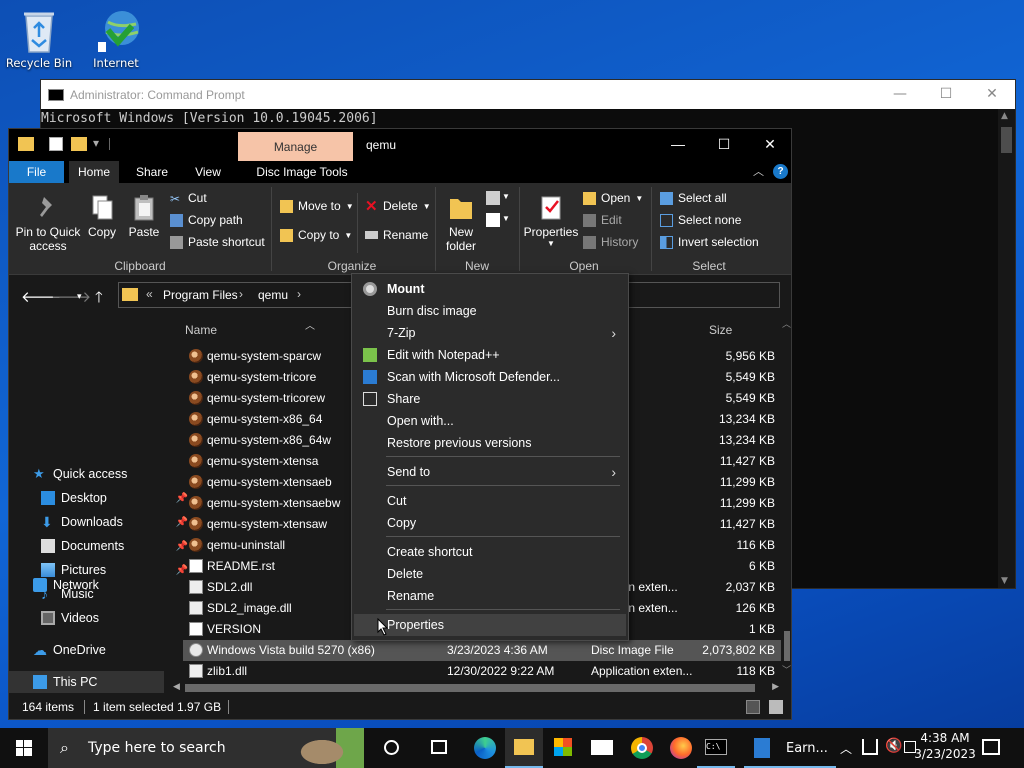 This screenshot has width=1024, height=768. Describe the element at coordinates (490, 552) in the screenshot. I see `context-menu-item: Create shortcut` at that location.